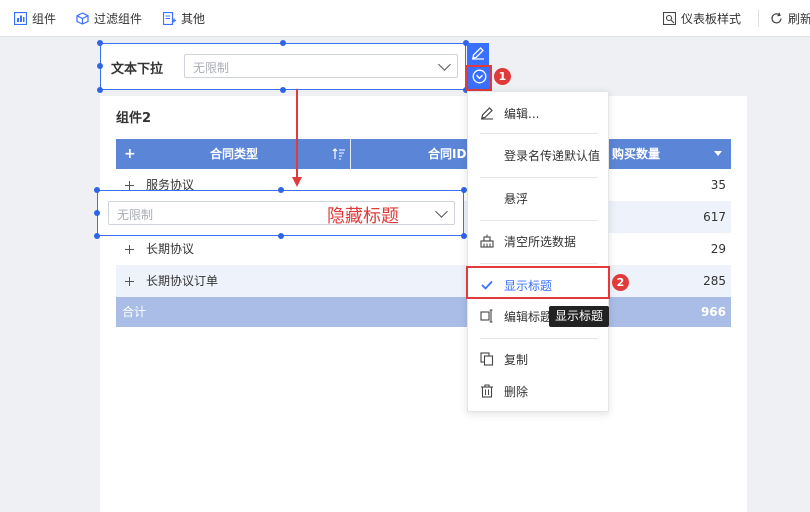 This screenshot has width=810, height=512. Describe the element at coordinates (487, 391) in the screenshot. I see `trash-icon` at that location.